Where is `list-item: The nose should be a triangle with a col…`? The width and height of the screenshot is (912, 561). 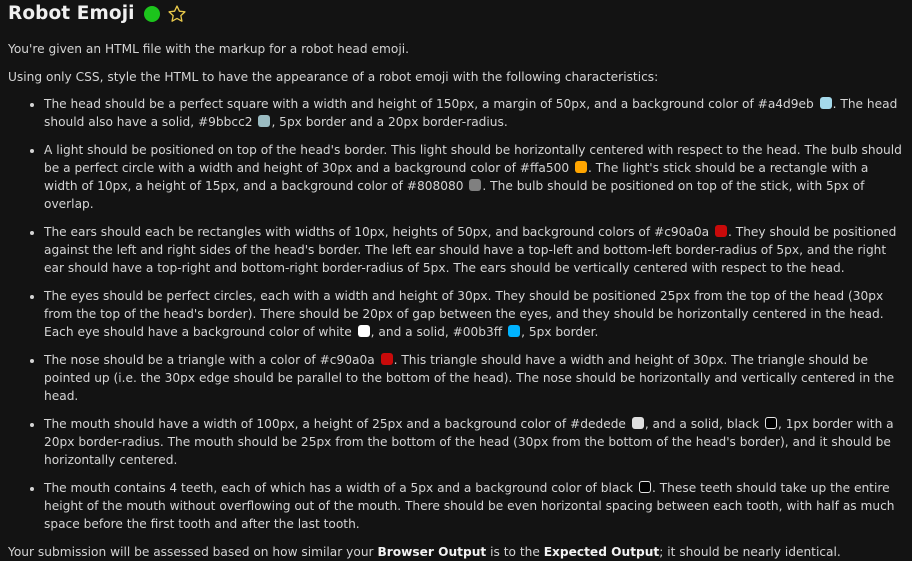 list-item: The nose should be a triangle with a col… is located at coordinates (474, 378).